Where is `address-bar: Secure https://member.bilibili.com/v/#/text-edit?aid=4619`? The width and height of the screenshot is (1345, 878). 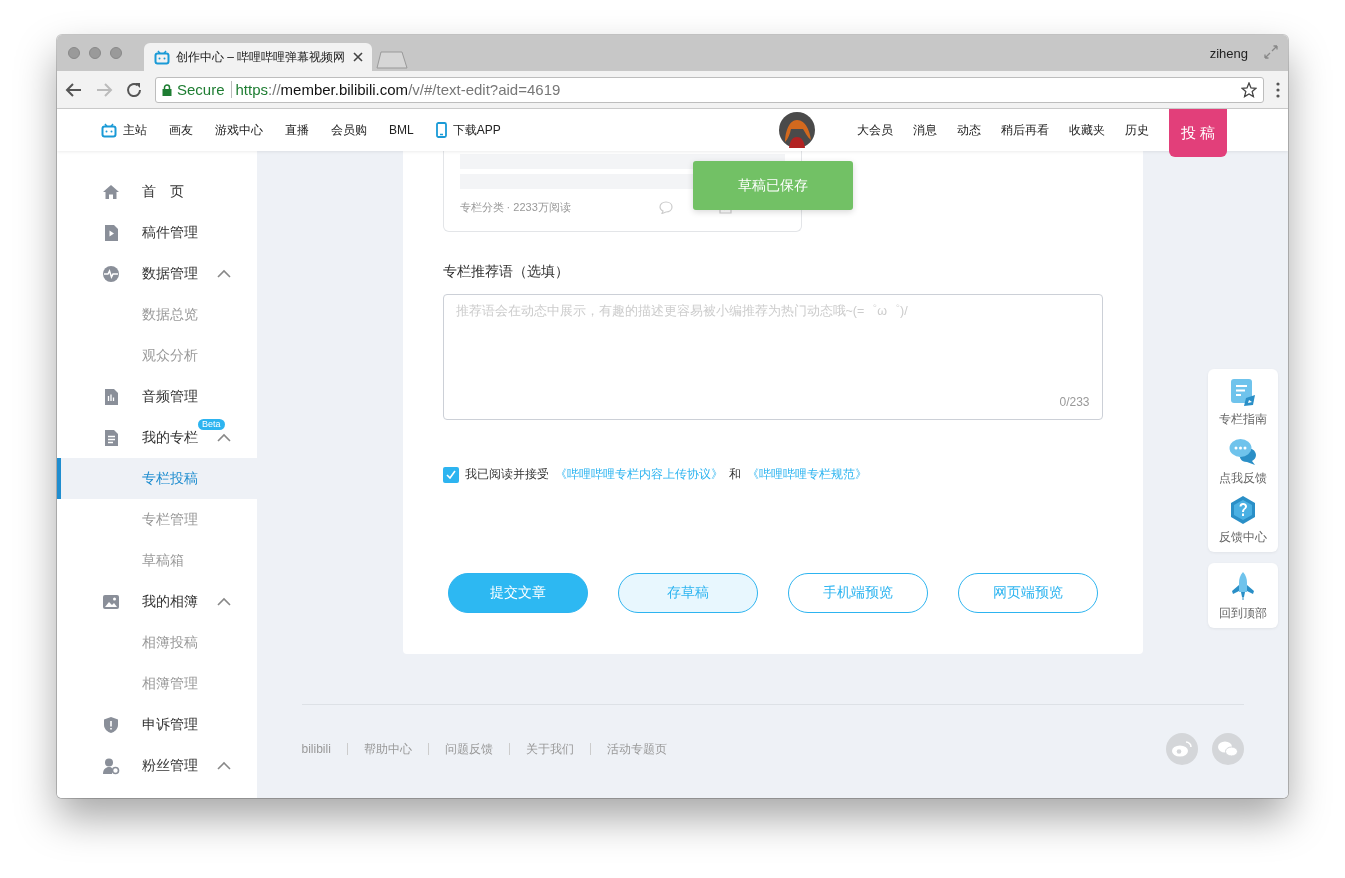
address-bar: Secure https://member.bilibili.com/v/#/text-edit?aid=4619 is located at coordinates (709, 89).